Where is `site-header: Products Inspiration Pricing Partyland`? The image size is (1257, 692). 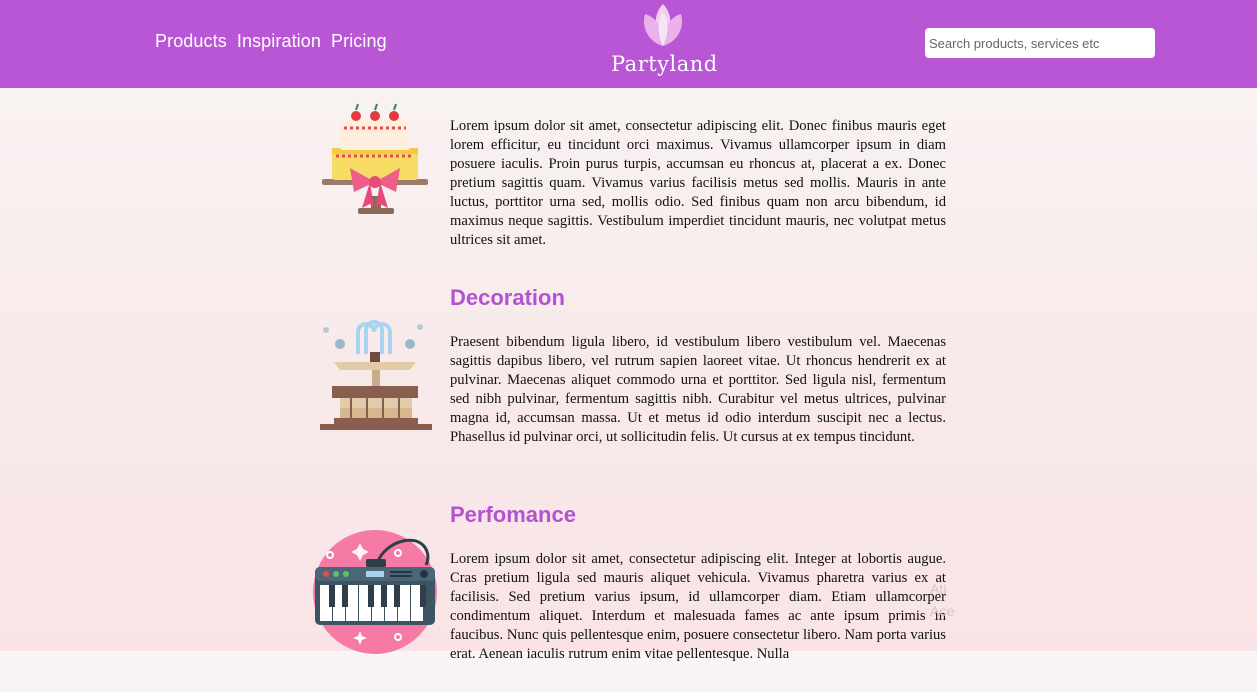 site-header: Products Inspiration Pricing Partyland is located at coordinates (628, 44).